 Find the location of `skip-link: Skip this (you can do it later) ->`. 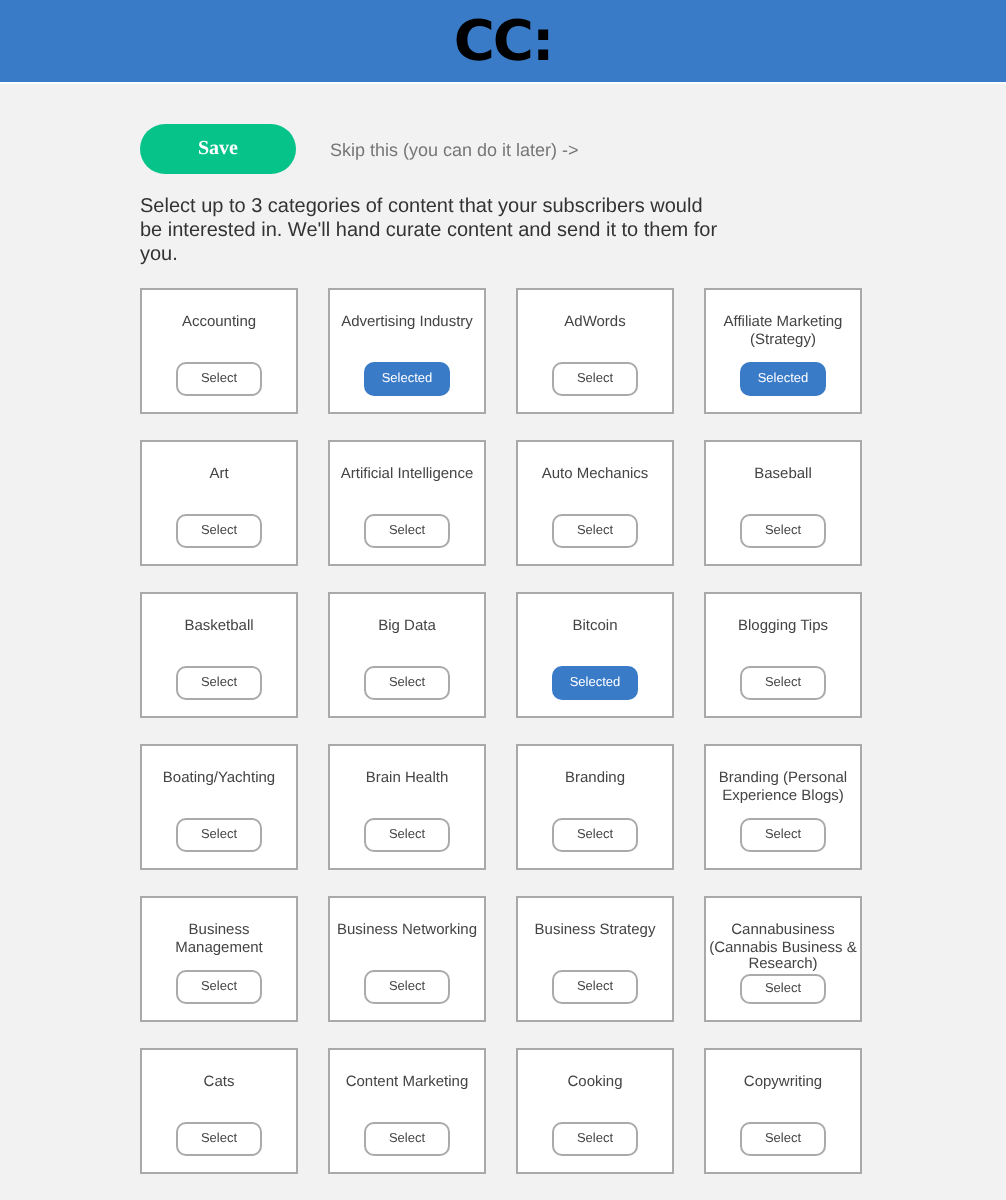

skip-link: Skip this (you can do it later) -> is located at coordinates (454, 149).